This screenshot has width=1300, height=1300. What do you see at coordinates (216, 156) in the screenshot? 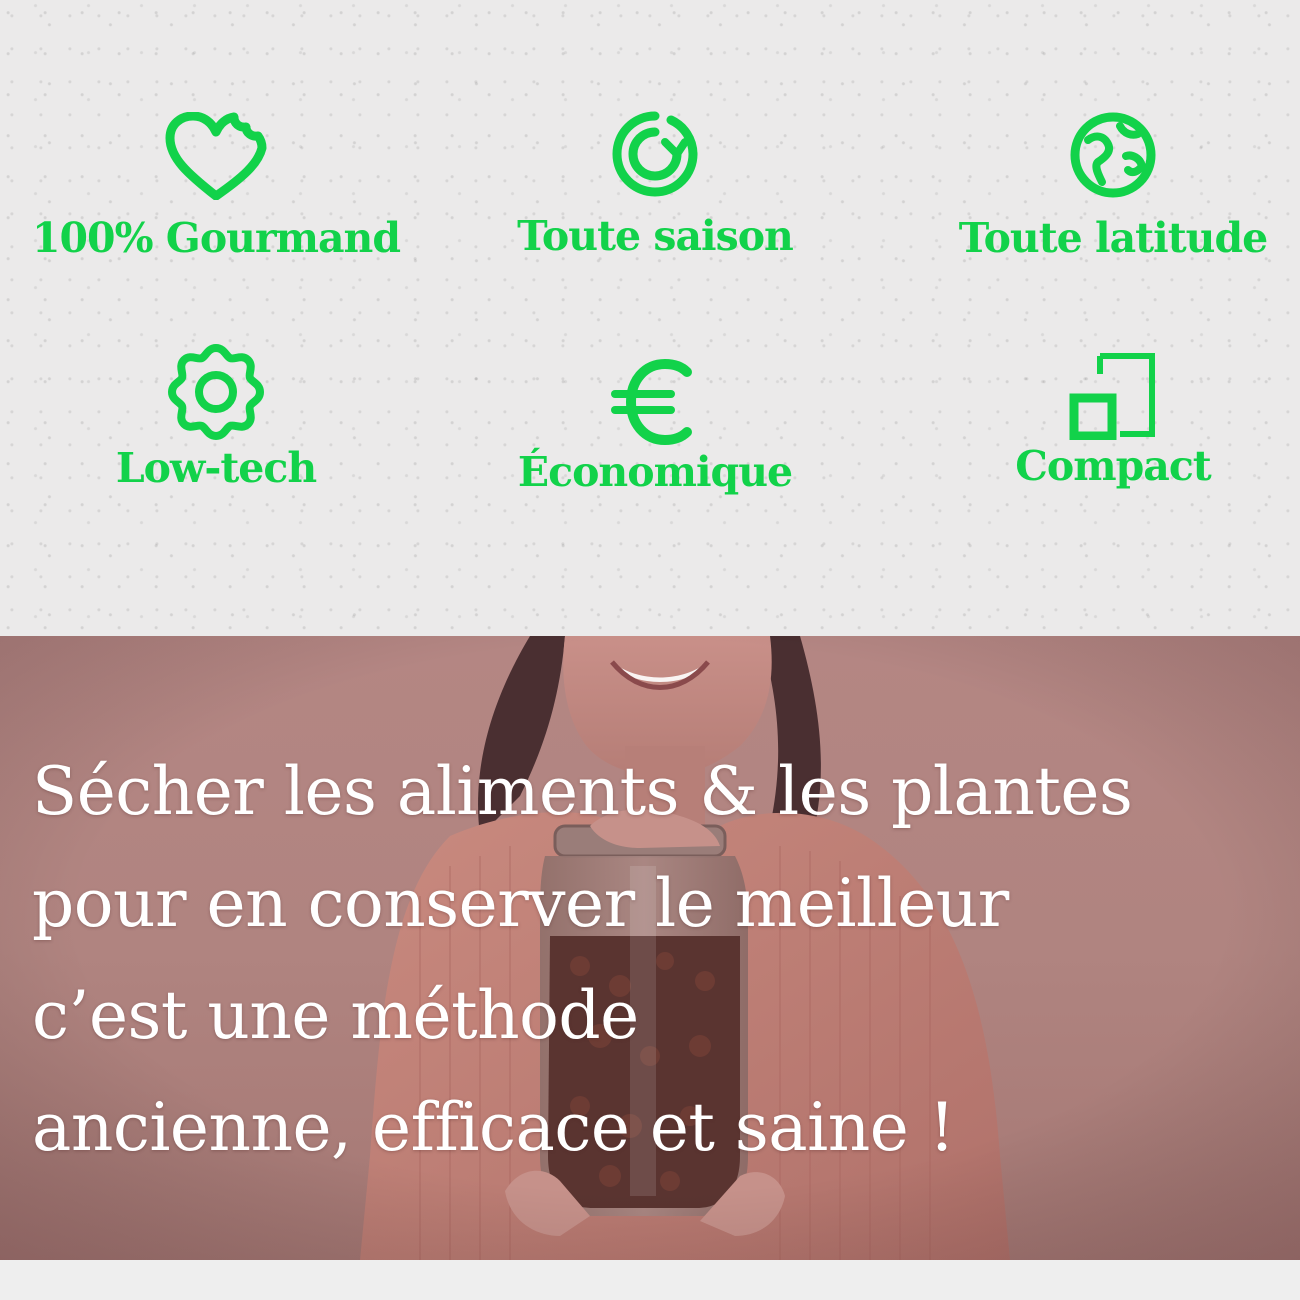
I see `bitten-heart-icon` at bounding box center [216, 156].